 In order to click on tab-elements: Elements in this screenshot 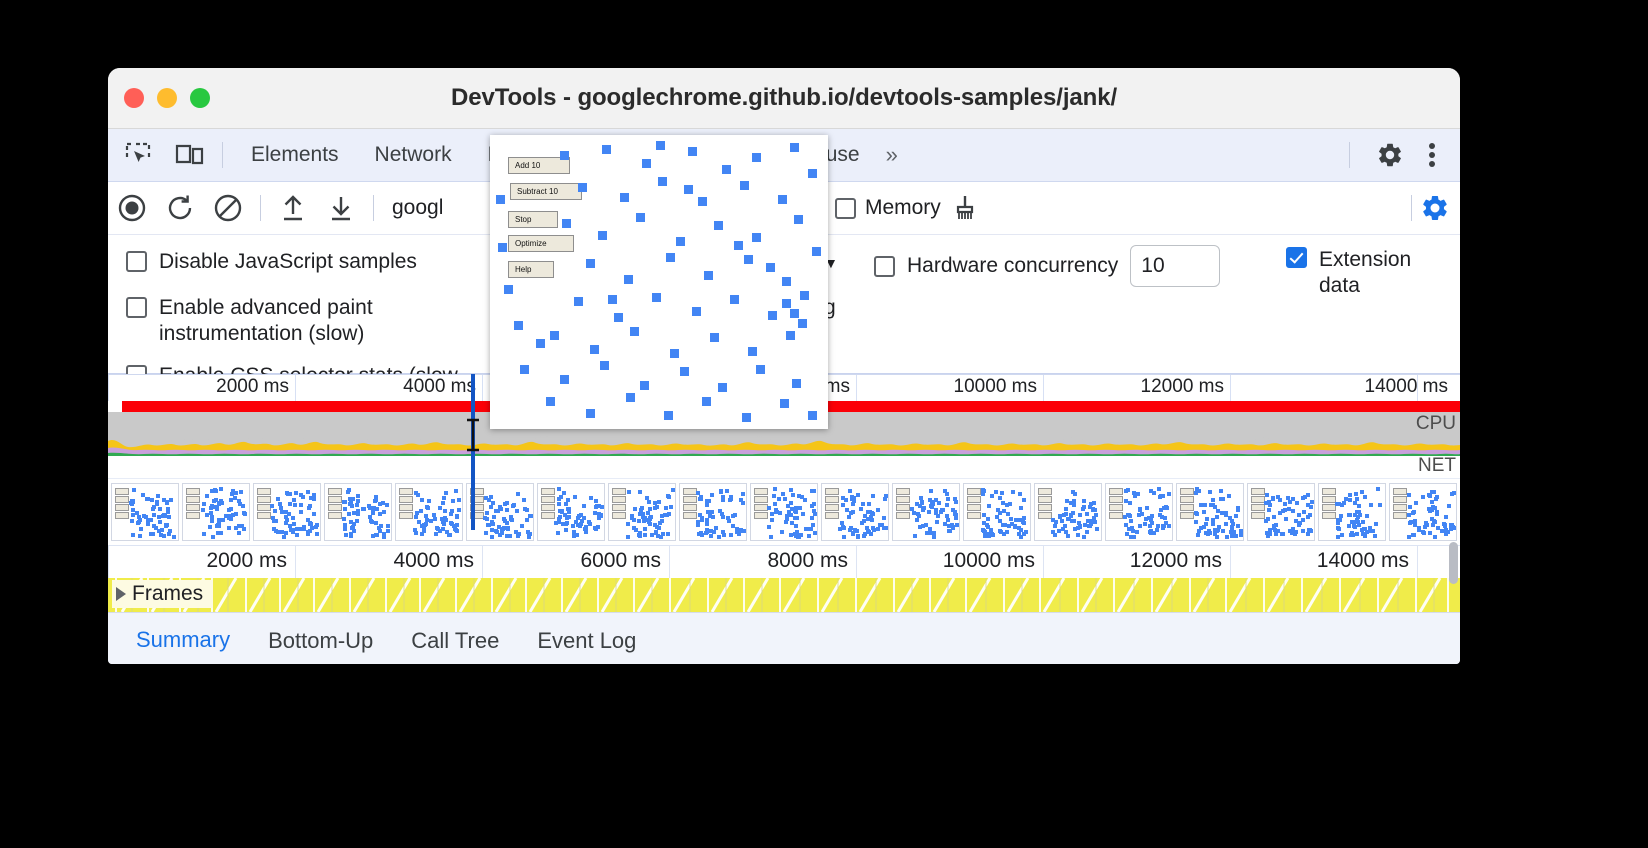, I will do `click(295, 155)`.